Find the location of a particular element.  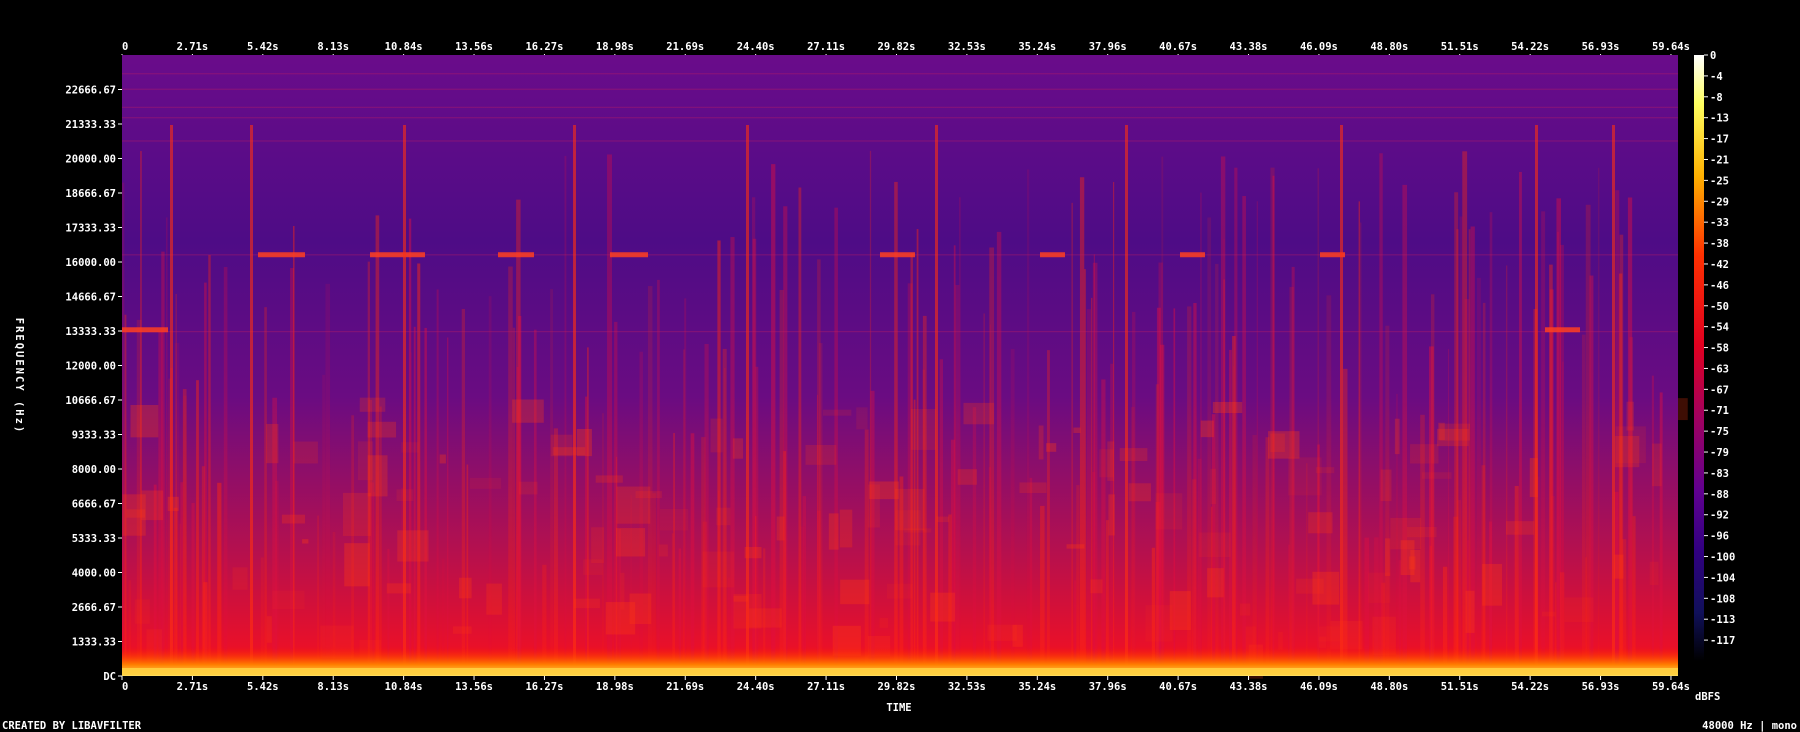

frequency-tick-label: 1333.33 is located at coordinates (94, 643).